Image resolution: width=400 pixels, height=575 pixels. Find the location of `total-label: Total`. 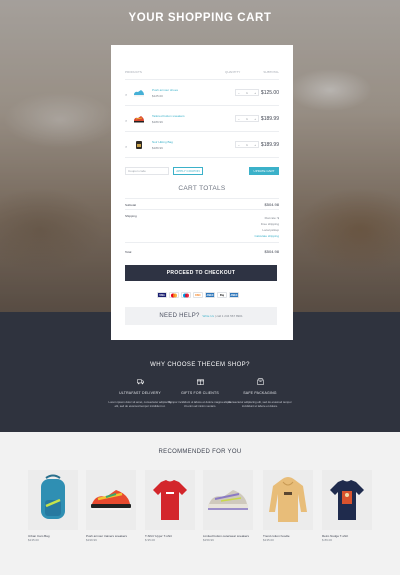

total-label: Total is located at coordinates (128, 252).